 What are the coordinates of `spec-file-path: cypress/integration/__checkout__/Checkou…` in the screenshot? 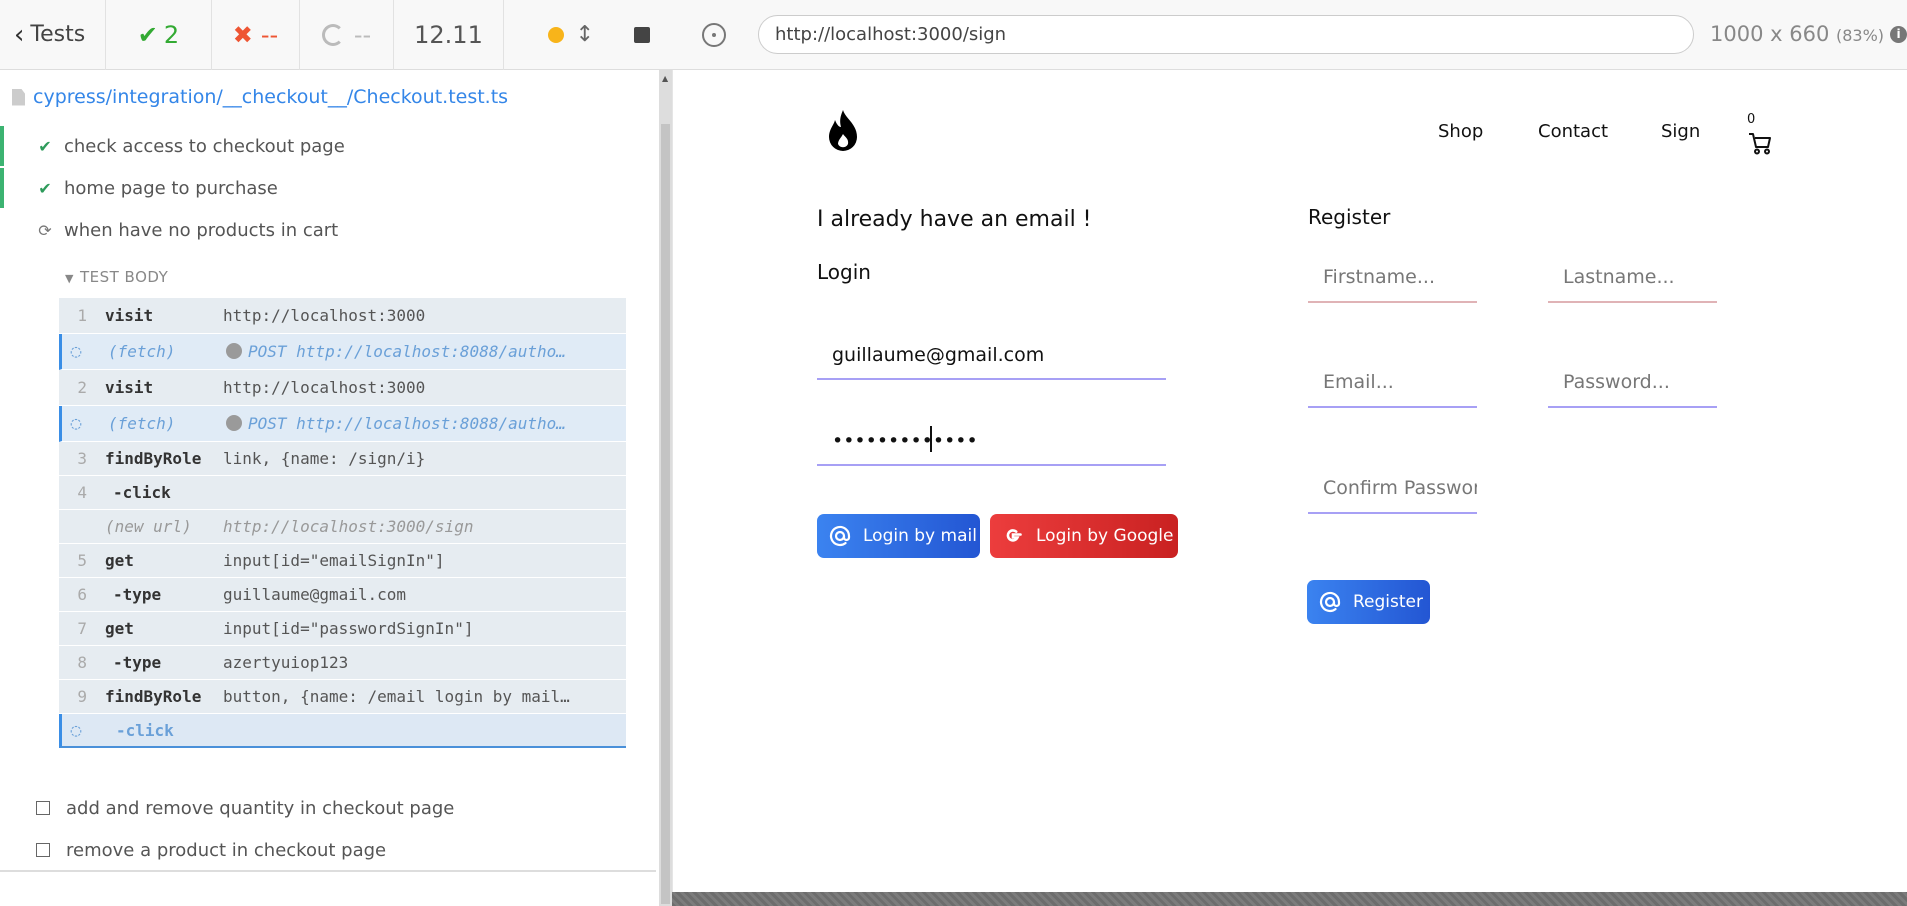 It's located at (330, 97).